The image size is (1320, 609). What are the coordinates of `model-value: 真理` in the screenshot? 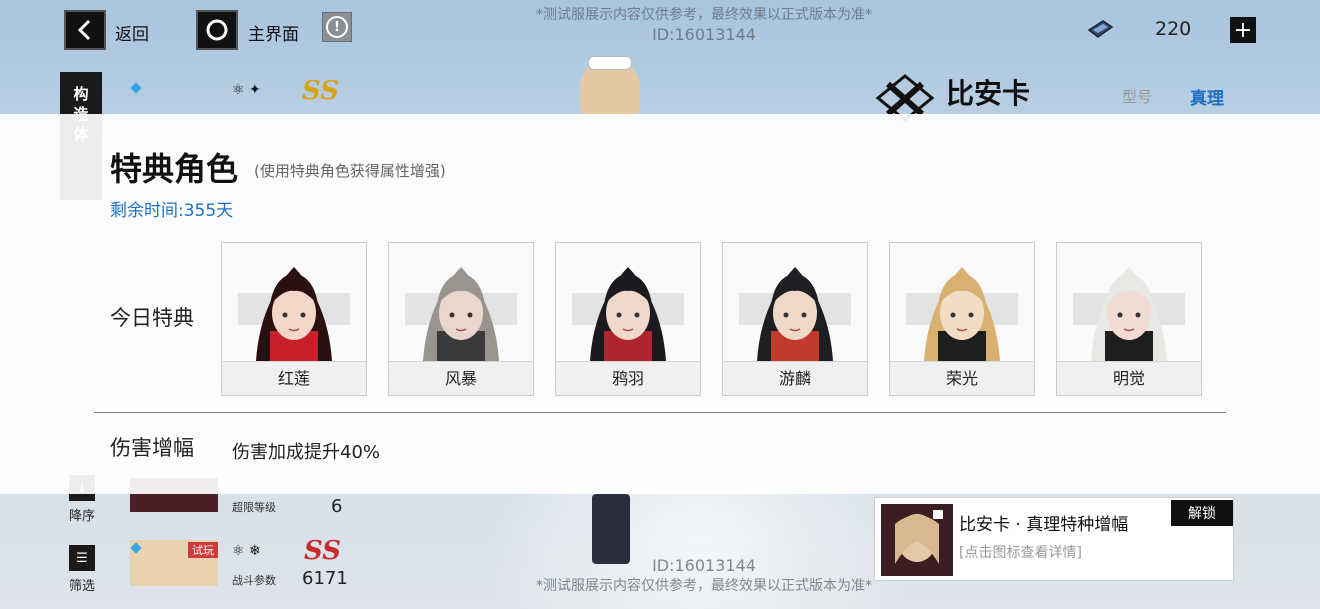 It's located at (1207, 96).